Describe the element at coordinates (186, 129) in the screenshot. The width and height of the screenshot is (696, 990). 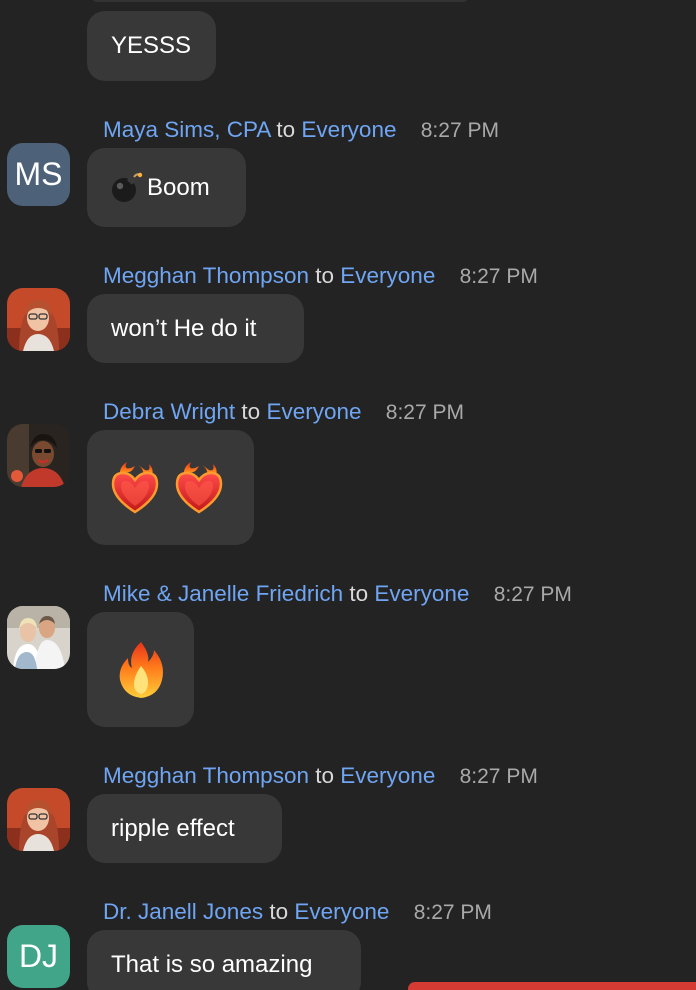
I see `sender-name: Maya Sims, CPA` at that location.